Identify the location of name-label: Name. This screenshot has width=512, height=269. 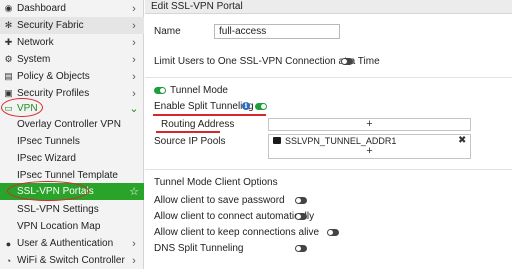
(167, 31).